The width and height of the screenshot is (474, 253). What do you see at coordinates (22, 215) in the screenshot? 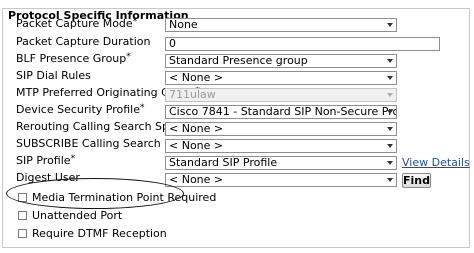
I see `unattended-port-checkbox` at bounding box center [22, 215].